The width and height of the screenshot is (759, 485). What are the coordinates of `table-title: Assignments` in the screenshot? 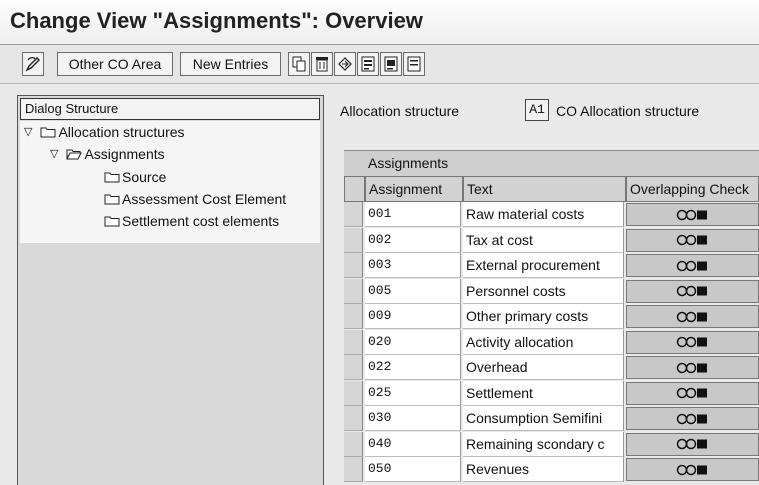 It's located at (551, 163).